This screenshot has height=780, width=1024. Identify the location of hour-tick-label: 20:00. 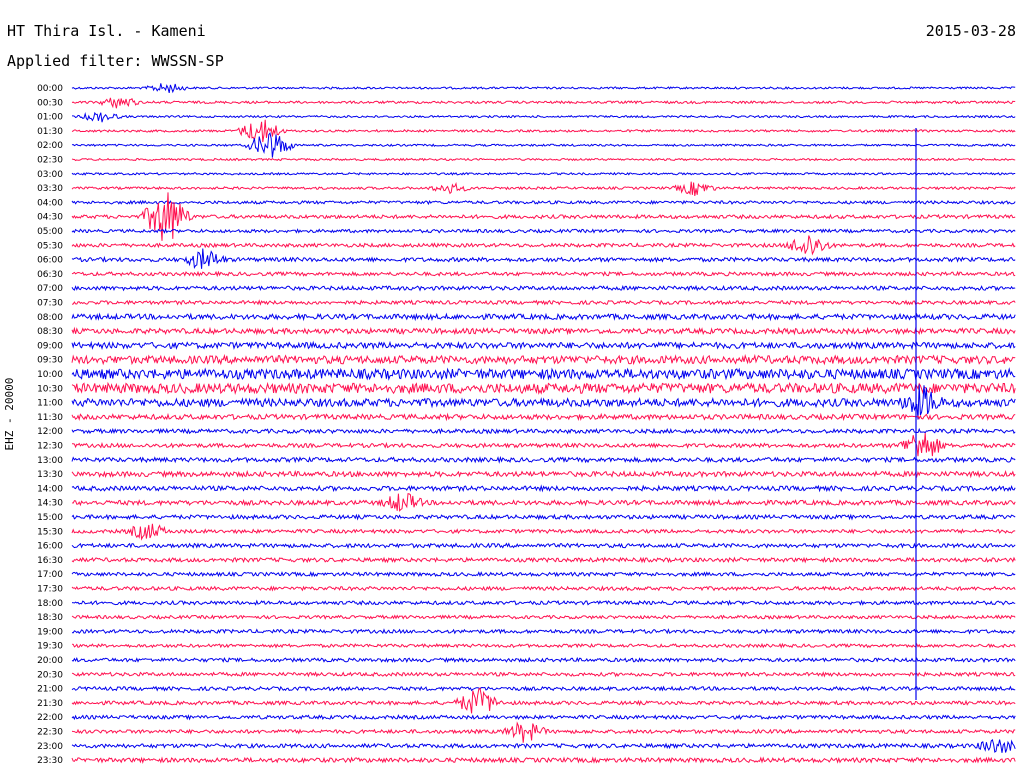
(50, 661).